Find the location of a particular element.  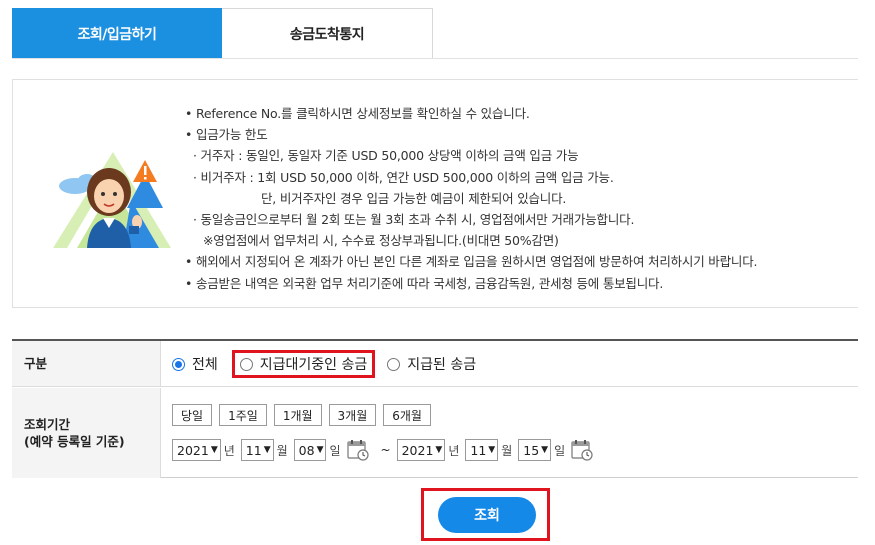

today-button: 당일 is located at coordinates (192, 415).